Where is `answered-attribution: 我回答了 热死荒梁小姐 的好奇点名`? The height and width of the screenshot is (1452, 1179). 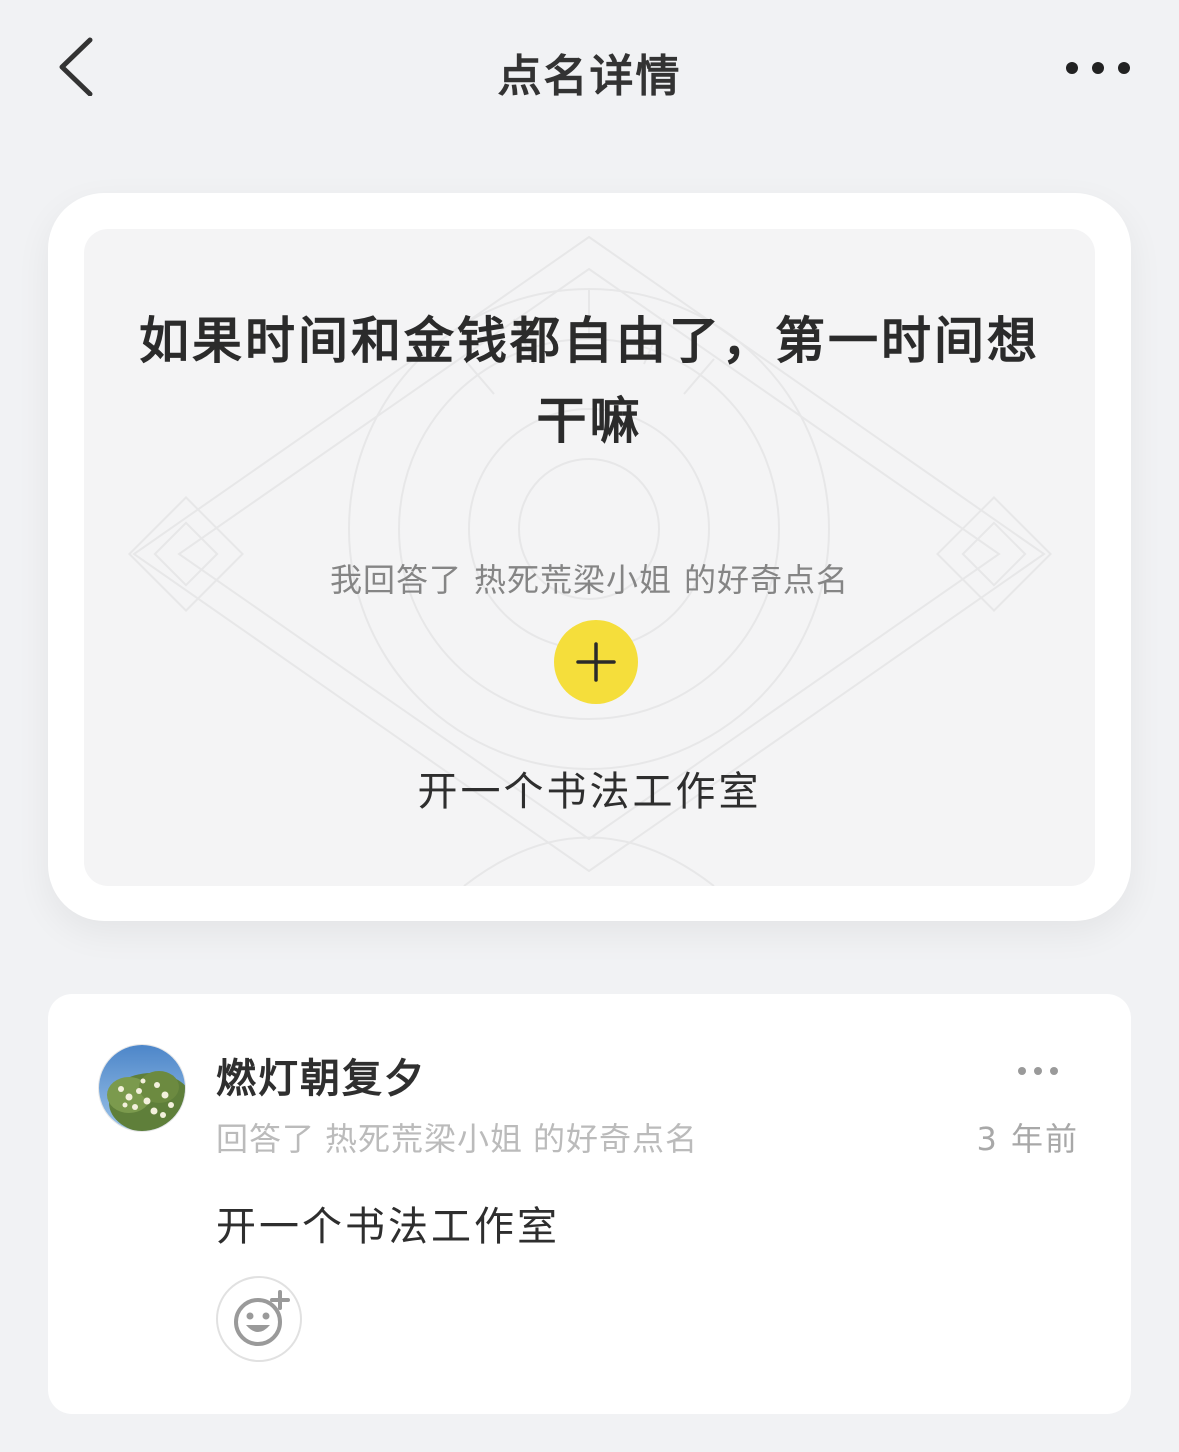 answered-attribution: 我回答了 热死荒梁小姐 的好奇点名 is located at coordinates (589, 578).